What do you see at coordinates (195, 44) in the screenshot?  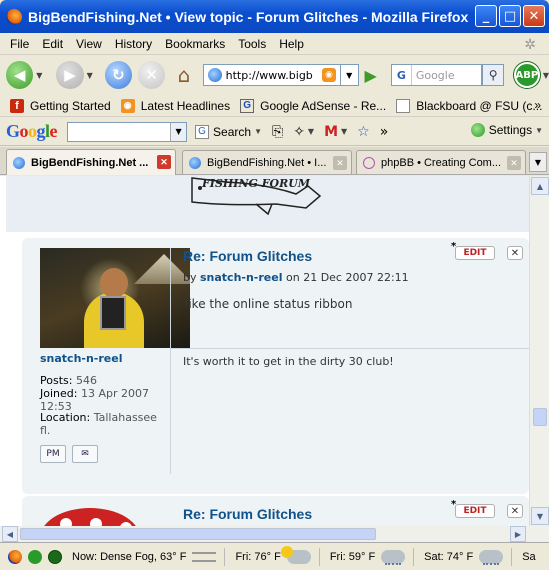 I see `menu-bookmarks: Bookmarks` at bounding box center [195, 44].